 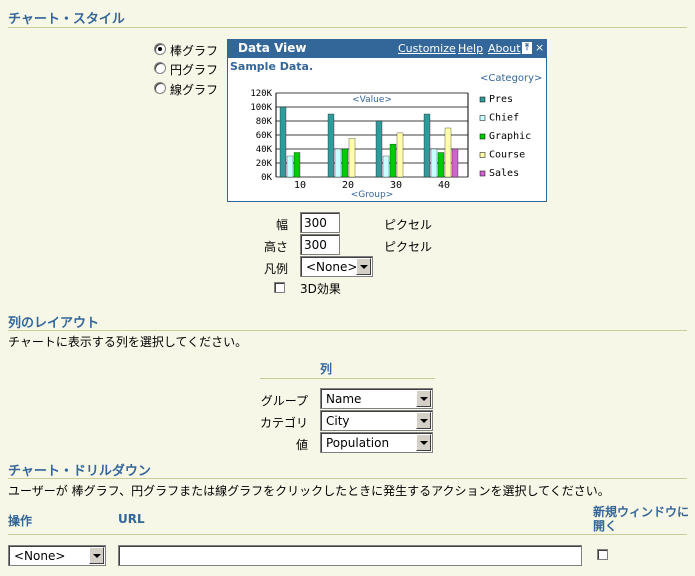 What do you see at coordinates (602, 554) in the screenshot?
I see `new-window-checkbox` at bounding box center [602, 554].